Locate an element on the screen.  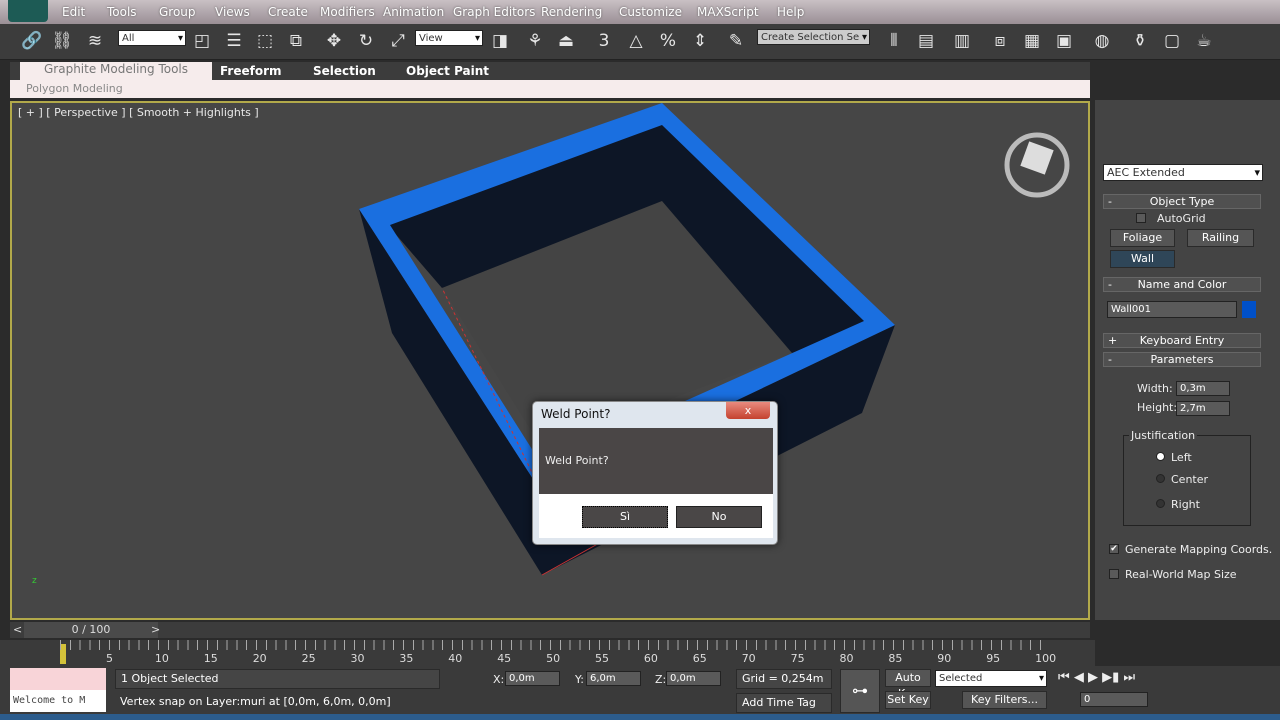
toolbar-tool-27-icon: ◍ is located at coordinates (1102, 41).